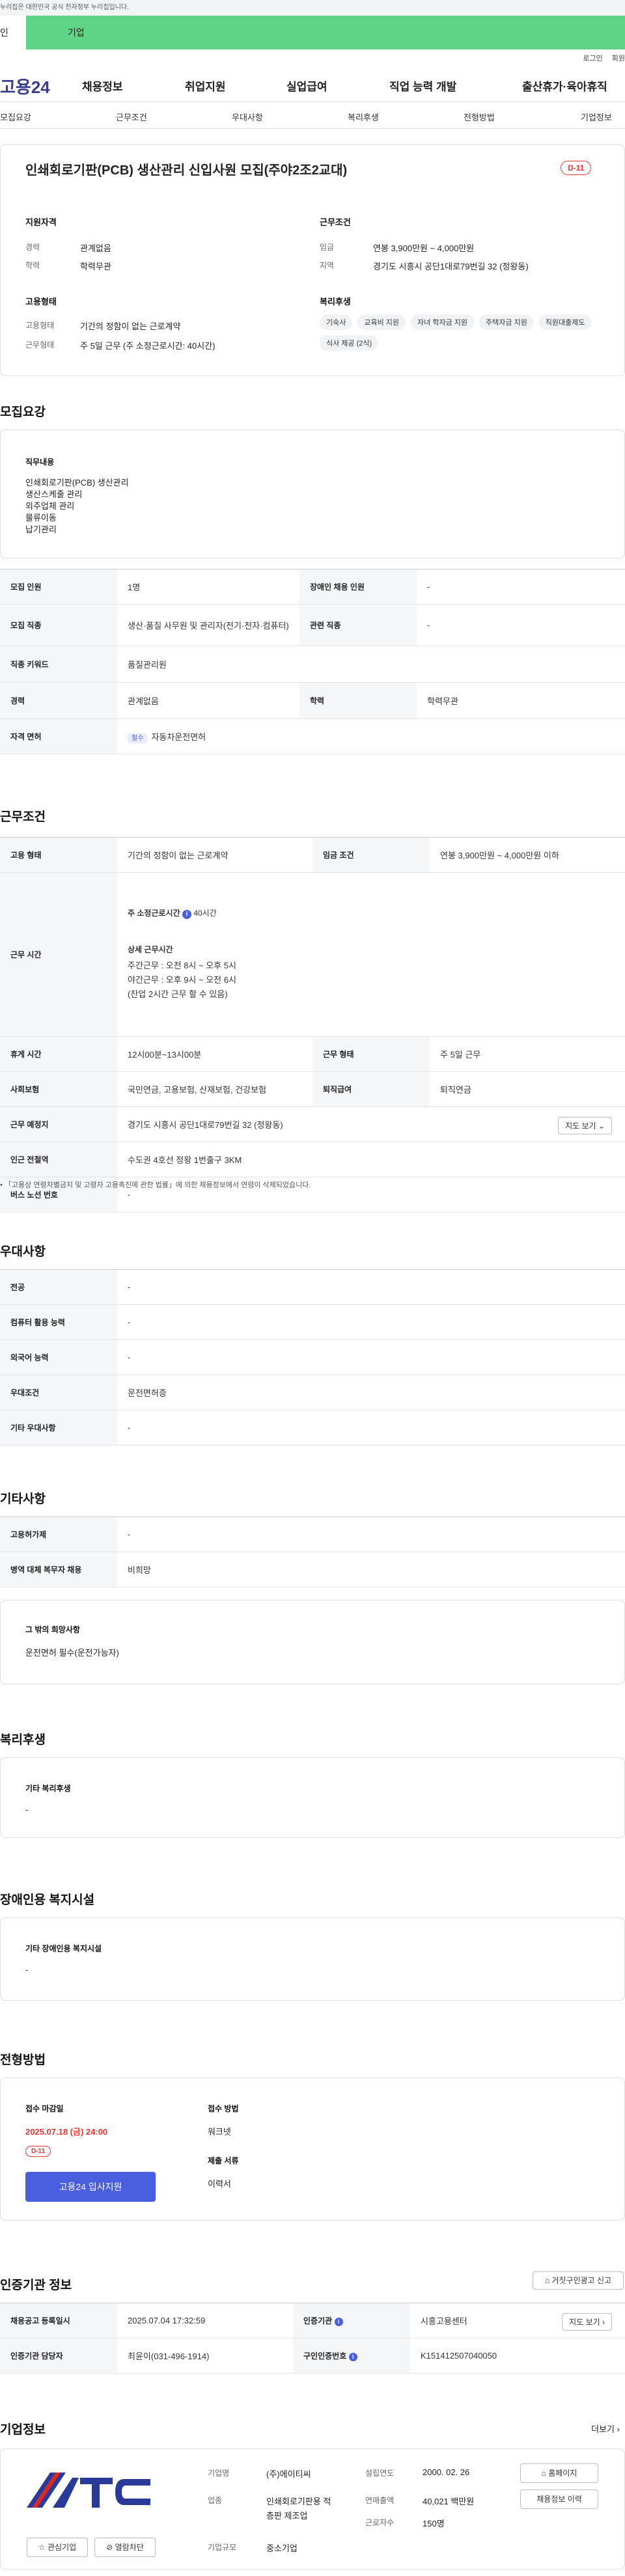 This screenshot has height=2576, width=625. I want to click on homepage-button: ⌂ 홈페이지, so click(559, 2473).